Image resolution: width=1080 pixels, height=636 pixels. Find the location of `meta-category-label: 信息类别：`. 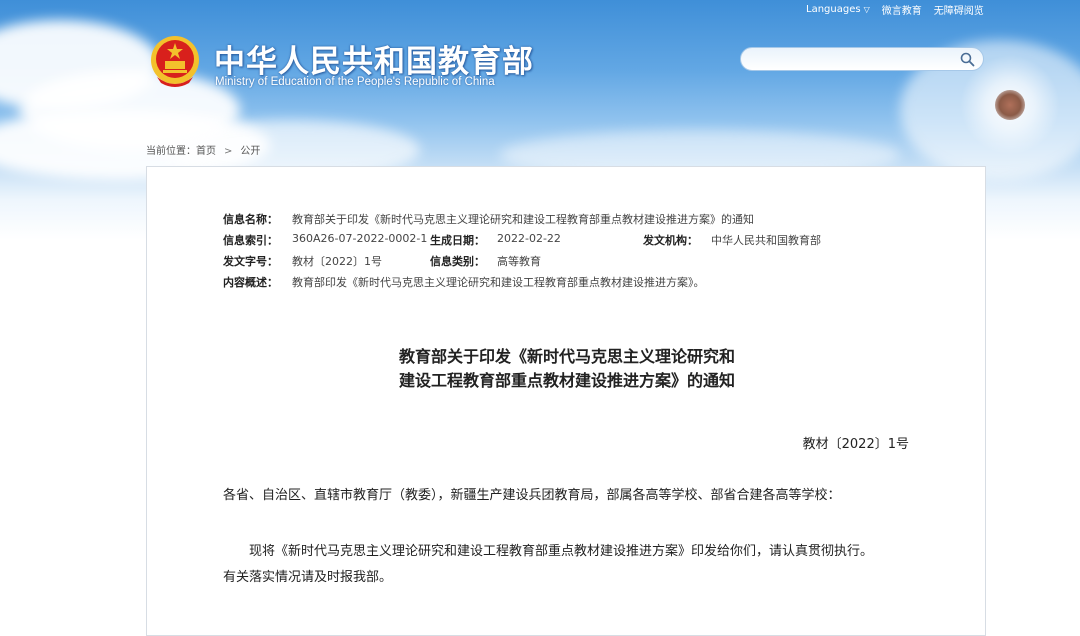

meta-category-label: 信息类别： is located at coordinates (457, 261).